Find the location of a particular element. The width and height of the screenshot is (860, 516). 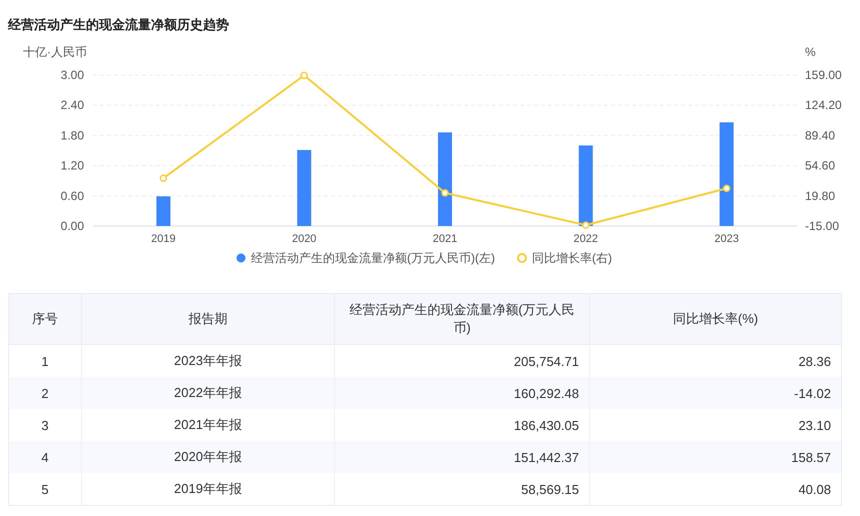

y-axis-label: 0.60 is located at coordinates (72, 195).